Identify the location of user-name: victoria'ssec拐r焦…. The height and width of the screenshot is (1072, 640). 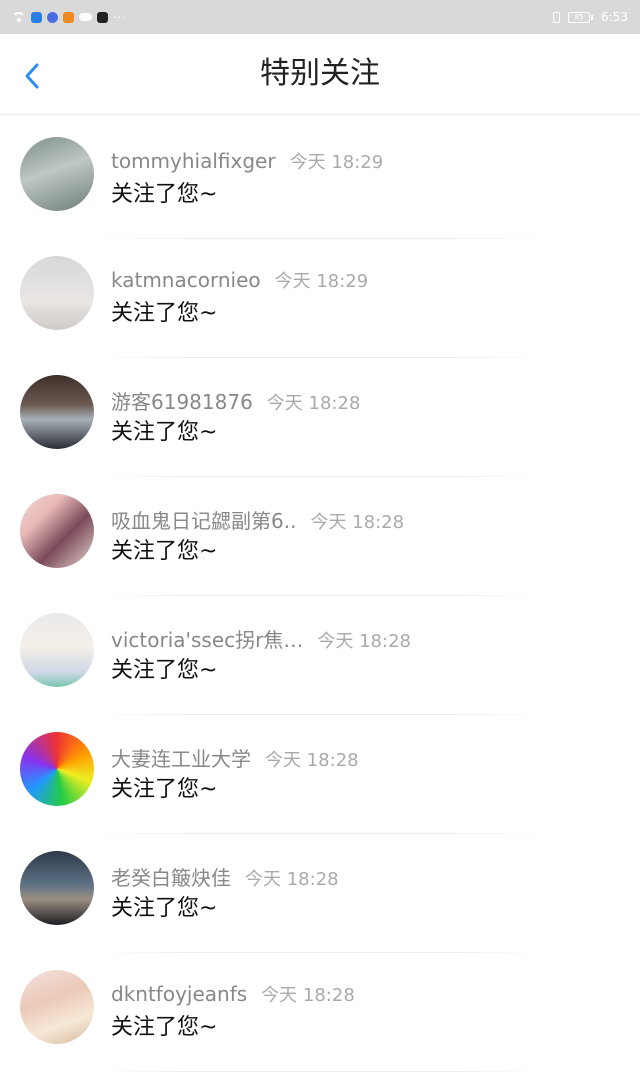
(207, 640).